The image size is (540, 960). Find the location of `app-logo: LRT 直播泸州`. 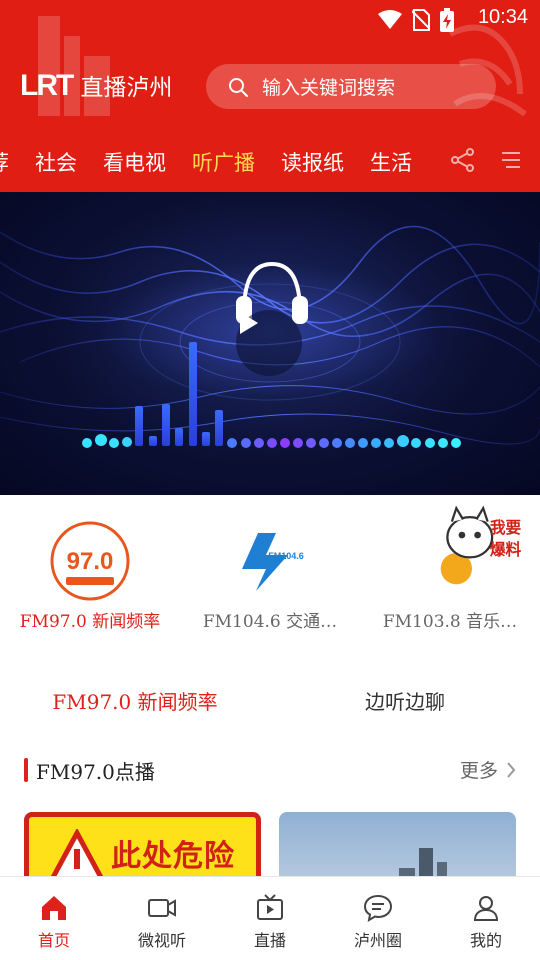

app-logo: LRT 直播泸州 is located at coordinates (96, 85).